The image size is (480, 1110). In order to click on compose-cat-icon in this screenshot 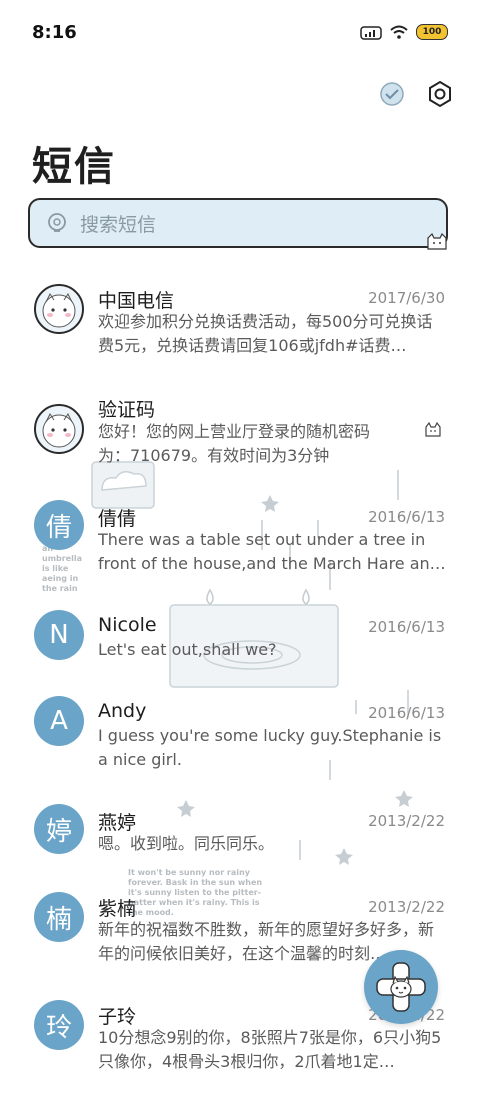, I will do `click(401, 987)`.